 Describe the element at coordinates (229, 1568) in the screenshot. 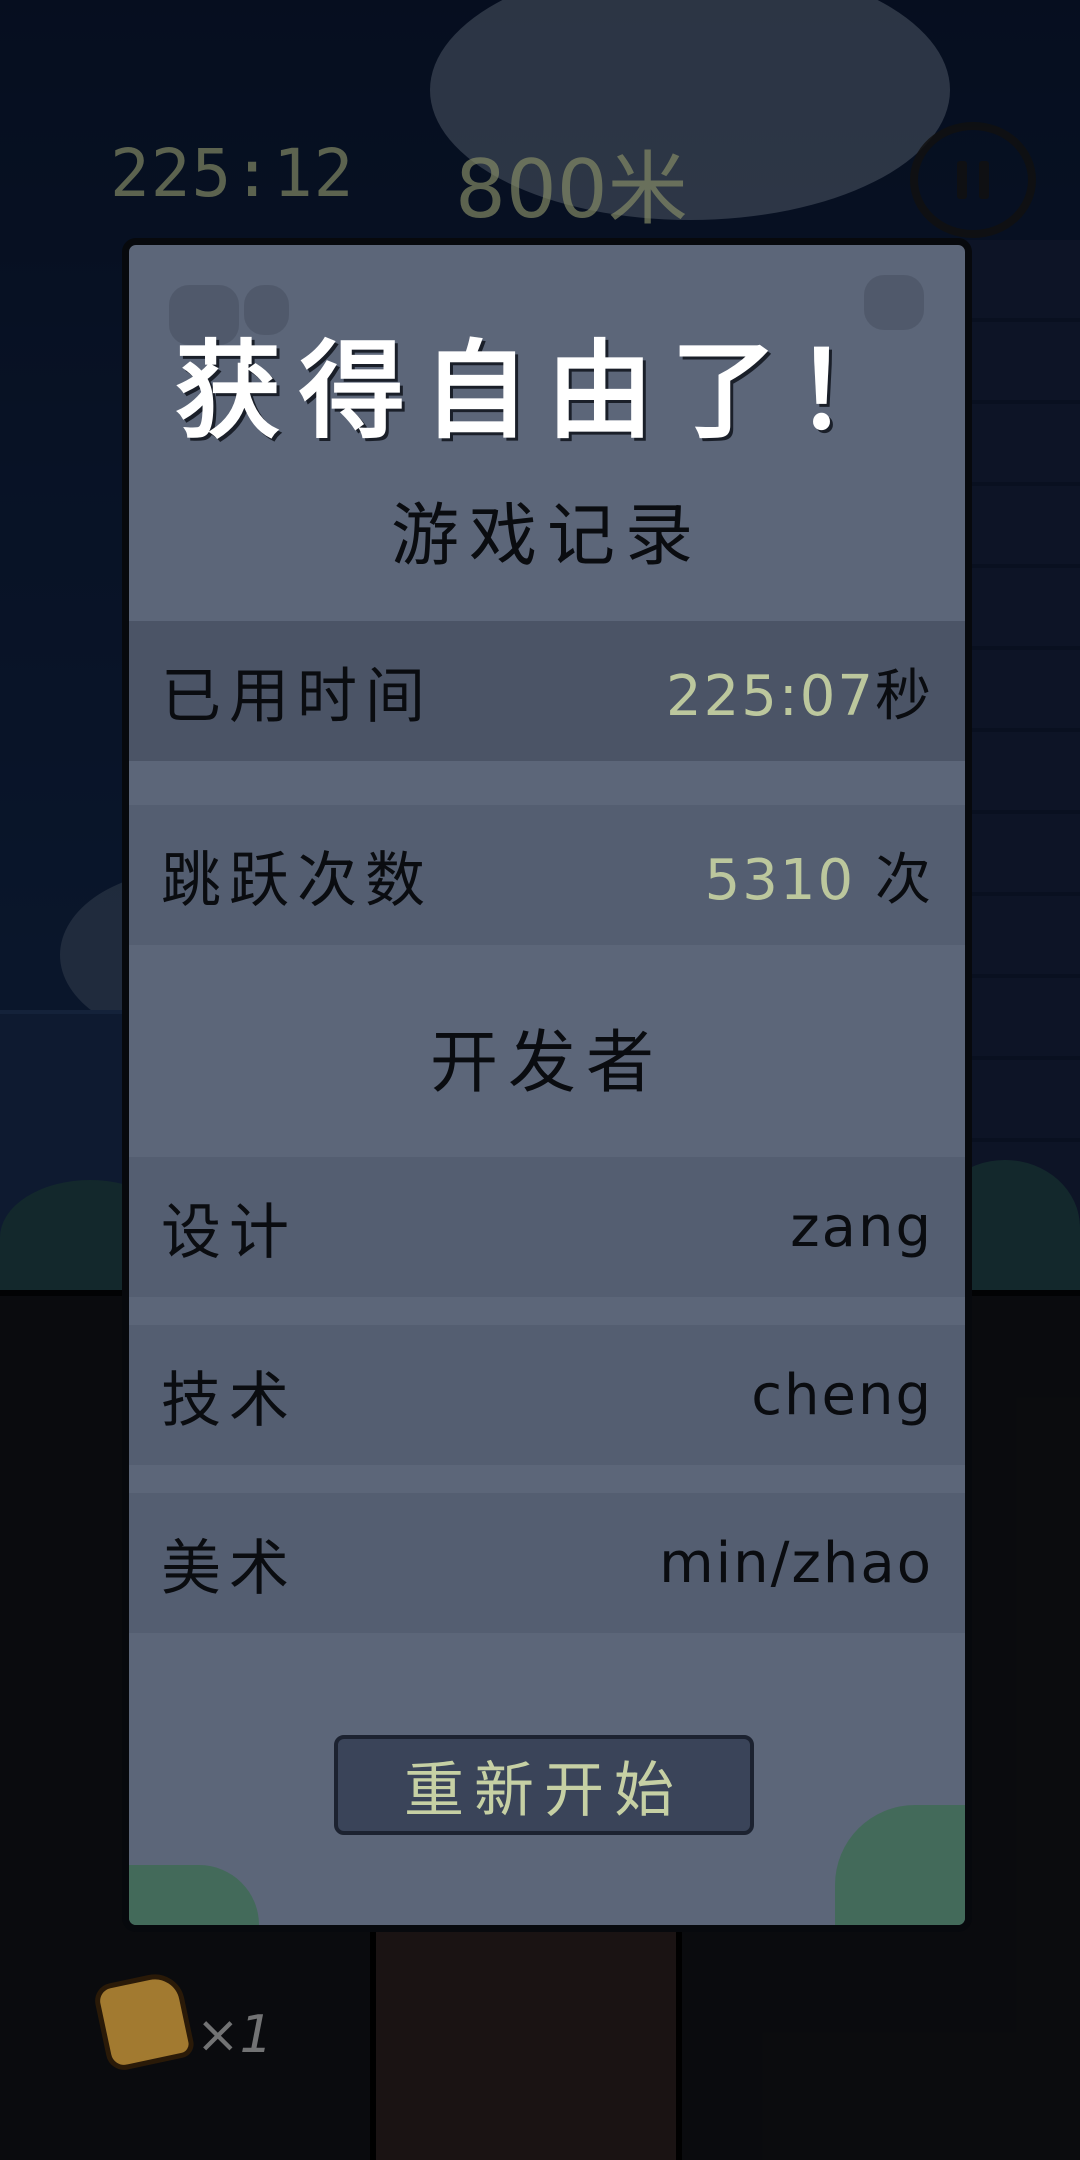

I see `developer-role: 美术` at that location.